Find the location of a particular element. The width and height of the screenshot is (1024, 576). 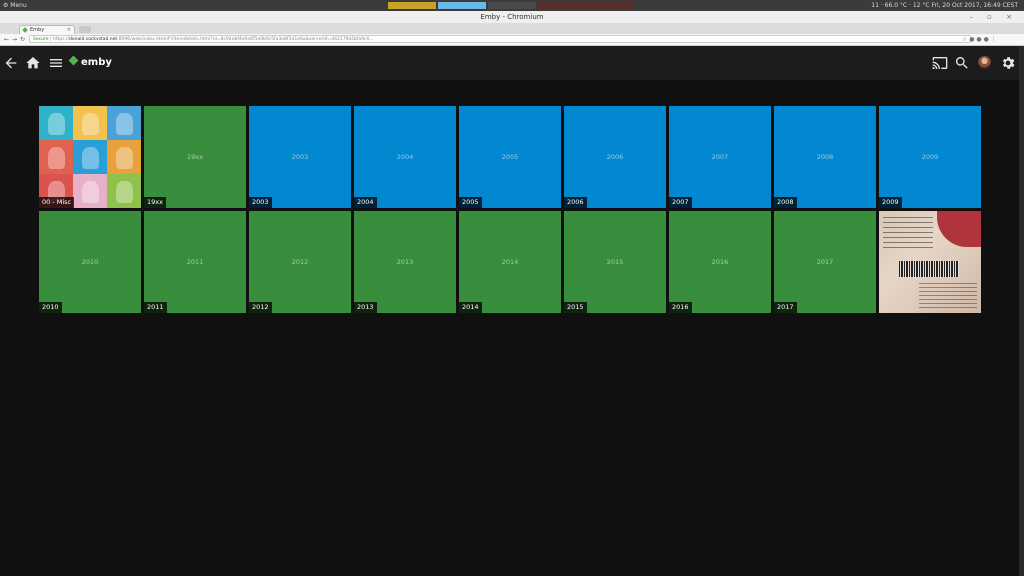

taskbar-windows is located at coordinates (511, 5).